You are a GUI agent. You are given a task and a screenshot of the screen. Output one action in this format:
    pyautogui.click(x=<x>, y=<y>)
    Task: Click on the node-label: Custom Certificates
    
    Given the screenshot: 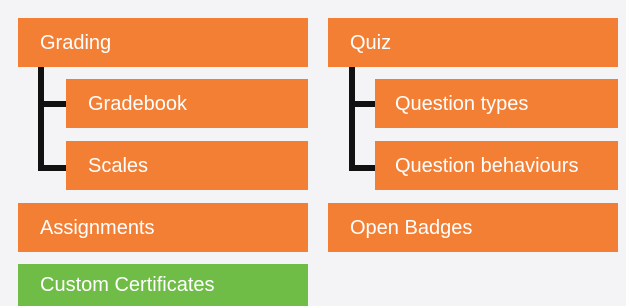 What is the action you would take?
    pyautogui.click(x=127, y=285)
    